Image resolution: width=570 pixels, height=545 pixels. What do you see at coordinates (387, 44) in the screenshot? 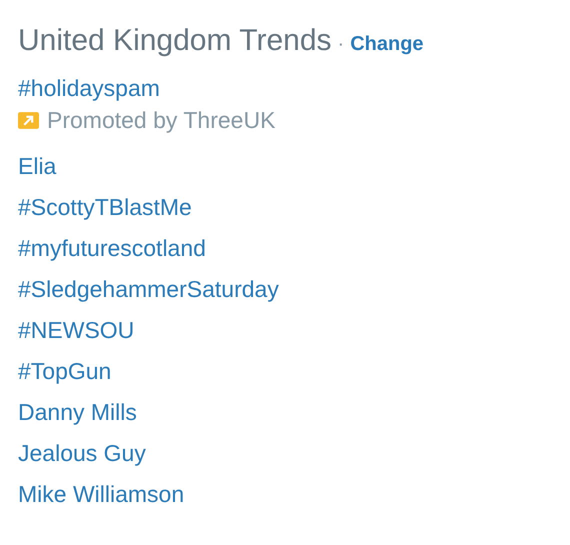
I see `change-link: Change` at bounding box center [387, 44].